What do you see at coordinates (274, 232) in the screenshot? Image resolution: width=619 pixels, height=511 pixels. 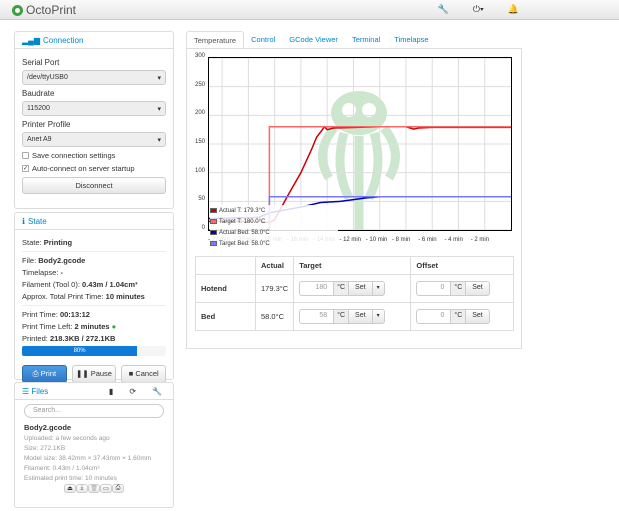 I see `legend-actual-bed: Actual Bed: 58.0°C` at bounding box center [274, 232].